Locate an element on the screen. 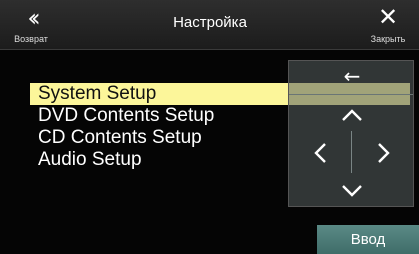 The image size is (419, 254). pad-down-button is located at coordinates (352, 190).